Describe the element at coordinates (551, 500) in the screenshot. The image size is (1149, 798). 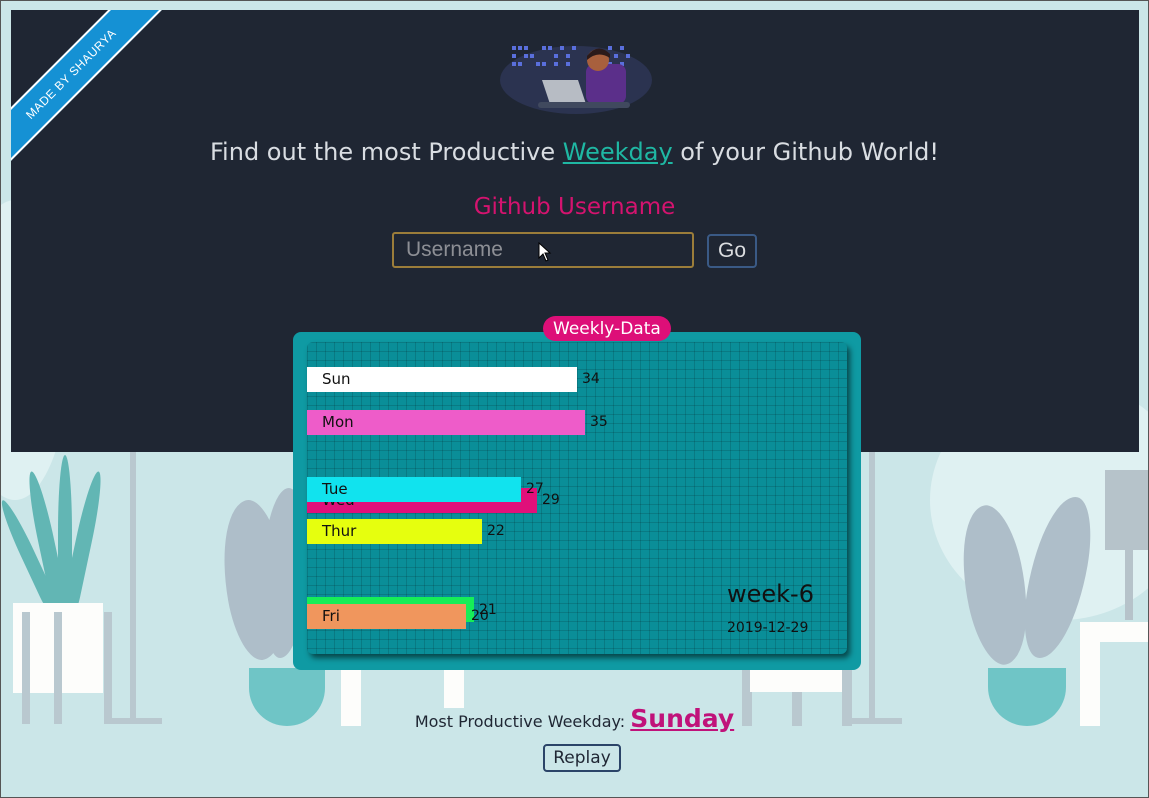
I see `bar-value-wed: 29` at that location.